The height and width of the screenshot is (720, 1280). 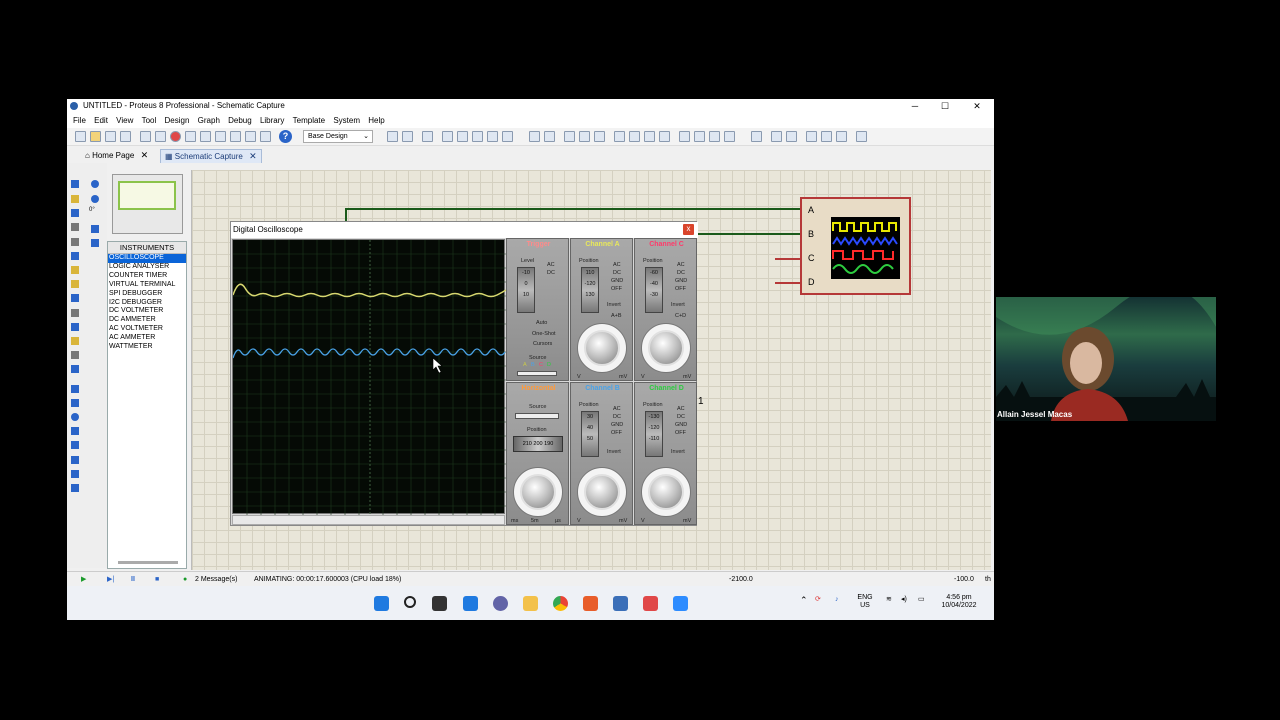 I want to click on undo-icon, so click(x=534, y=136).